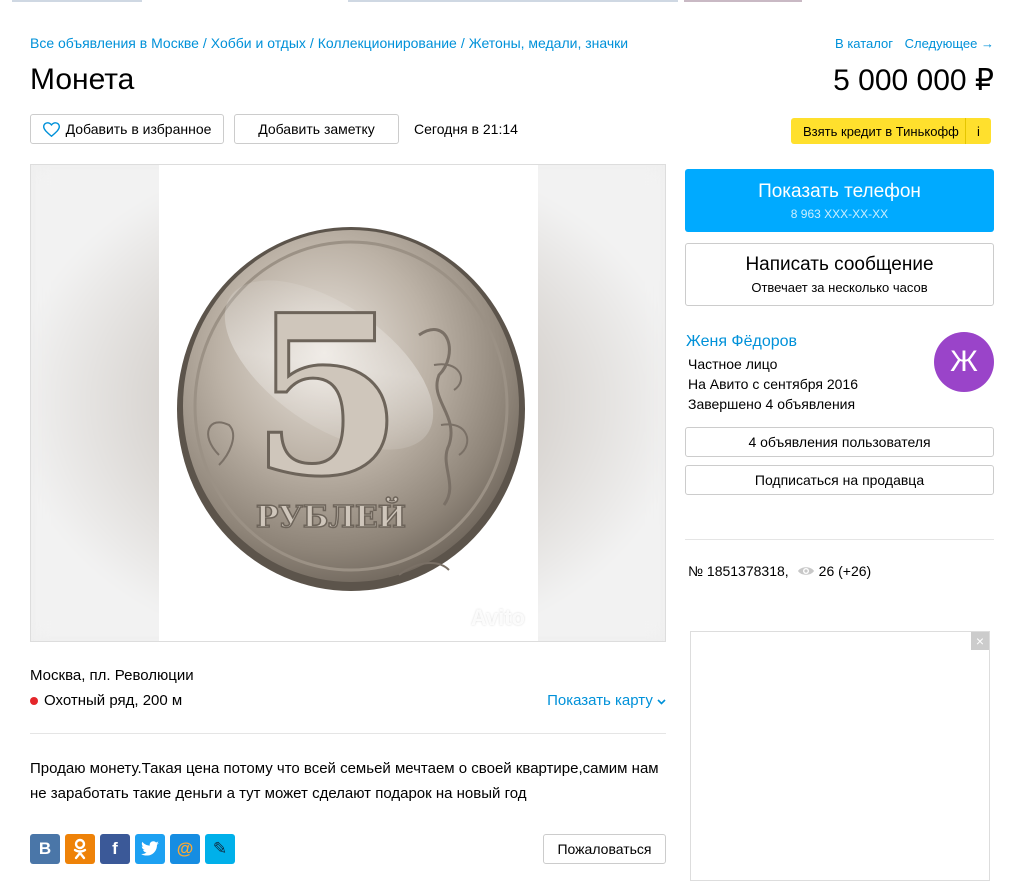  Describe the element at coordinates (466, 129) in the screenshot. I see `publish-date: Сегодня в 21:14` at that location.